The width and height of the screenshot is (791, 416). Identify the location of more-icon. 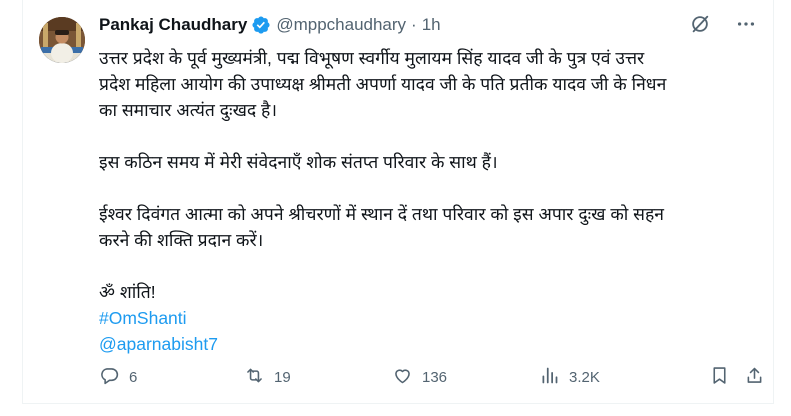
(746, 24).